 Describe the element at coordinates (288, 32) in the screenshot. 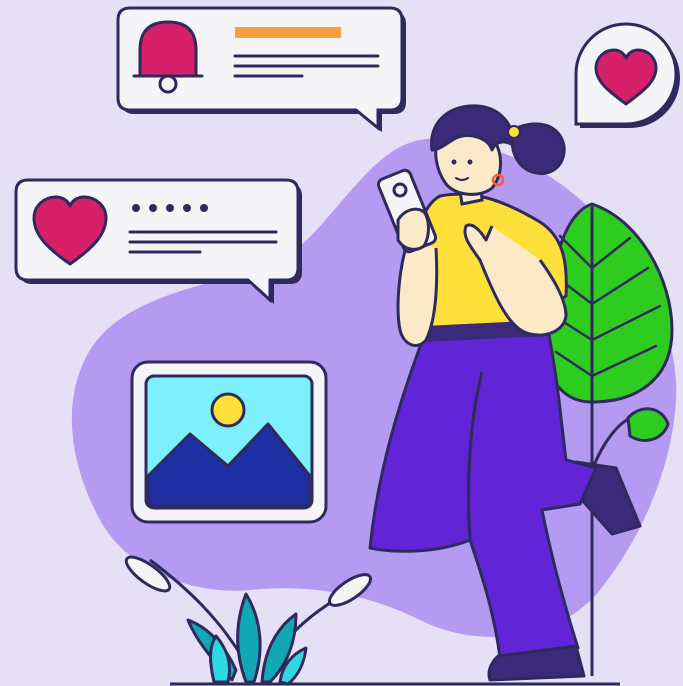

I see `notification-accent-bar` at that location.